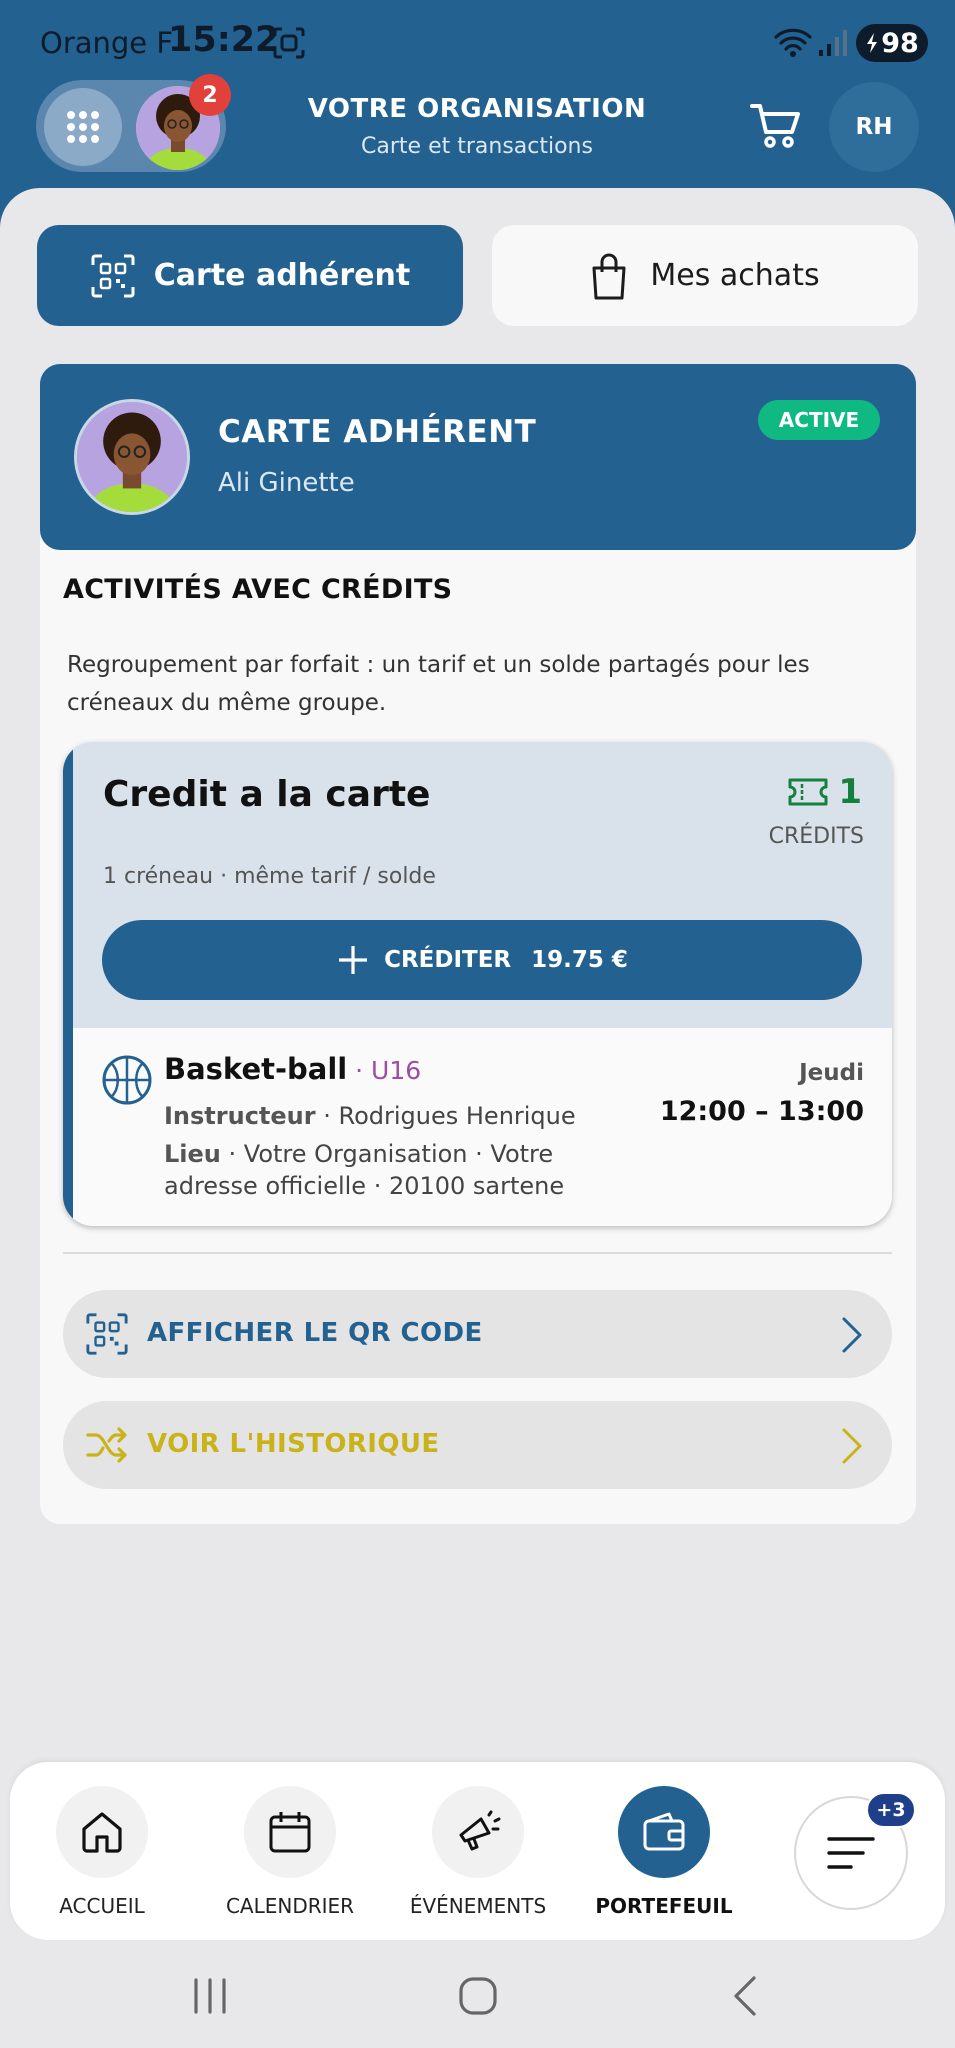  I want to click on member-name: Ali Ginette, so click(286, 483).